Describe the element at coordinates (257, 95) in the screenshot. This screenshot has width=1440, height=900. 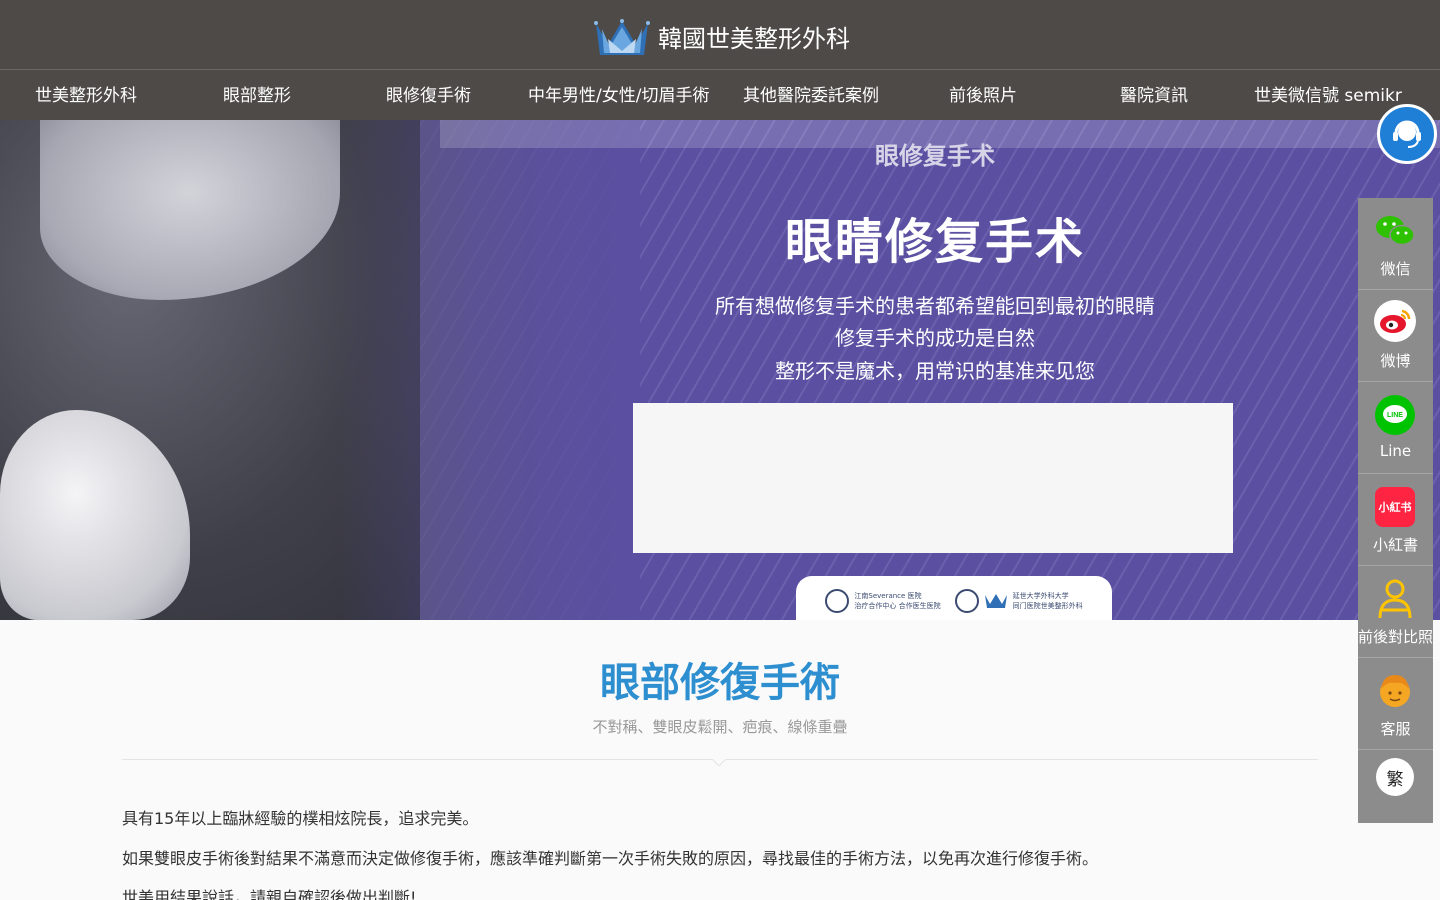
I see `nav-item-eye-plastic: 眼部整形` at that location.